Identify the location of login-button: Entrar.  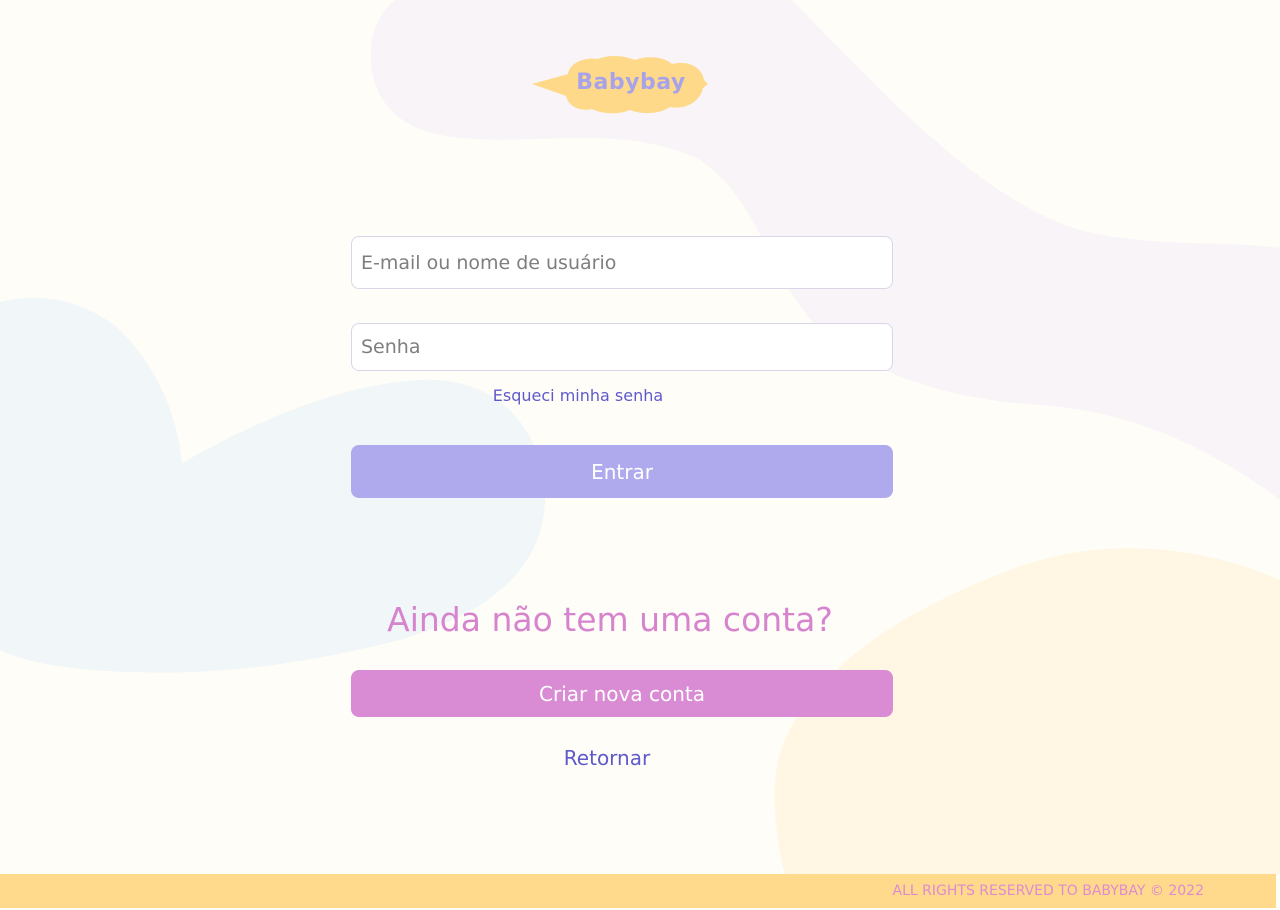
(622, 471).